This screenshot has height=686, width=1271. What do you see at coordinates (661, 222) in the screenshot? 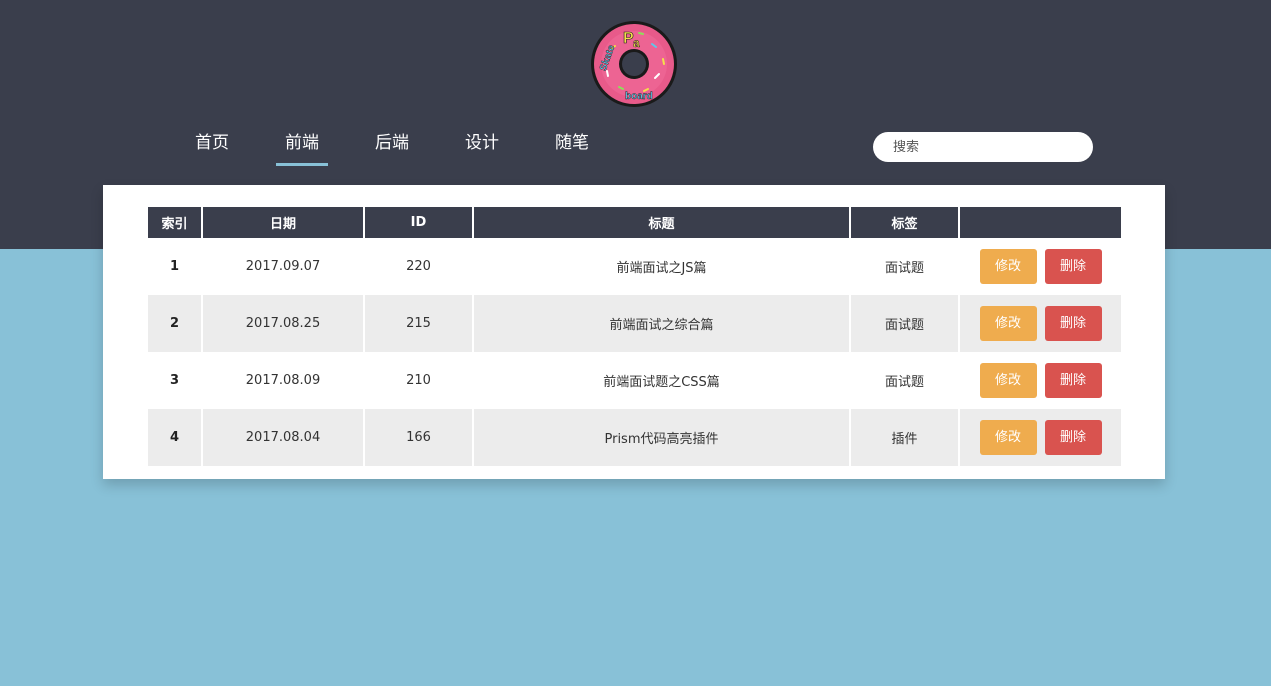
I see `column-header-title: 标题` at bounding box center [661, 222].